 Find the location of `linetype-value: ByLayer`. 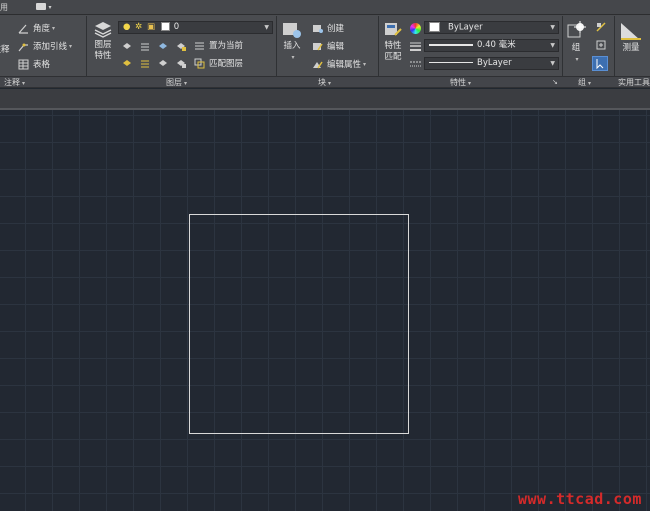

linetype-value: ByLayer is located at coordinates (494, 63).